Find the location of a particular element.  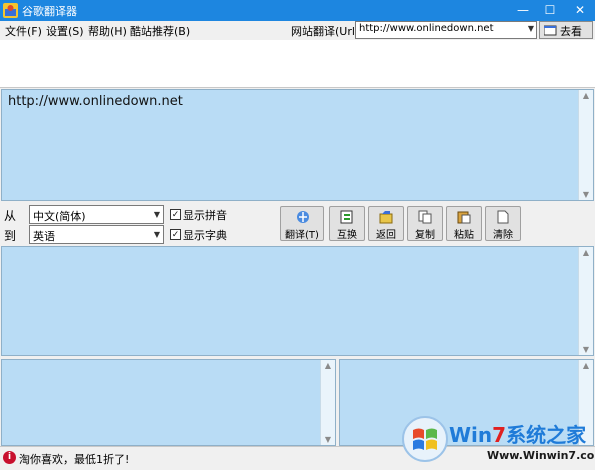

menu-file: 文件(F) is located at coordinates (23, 31).